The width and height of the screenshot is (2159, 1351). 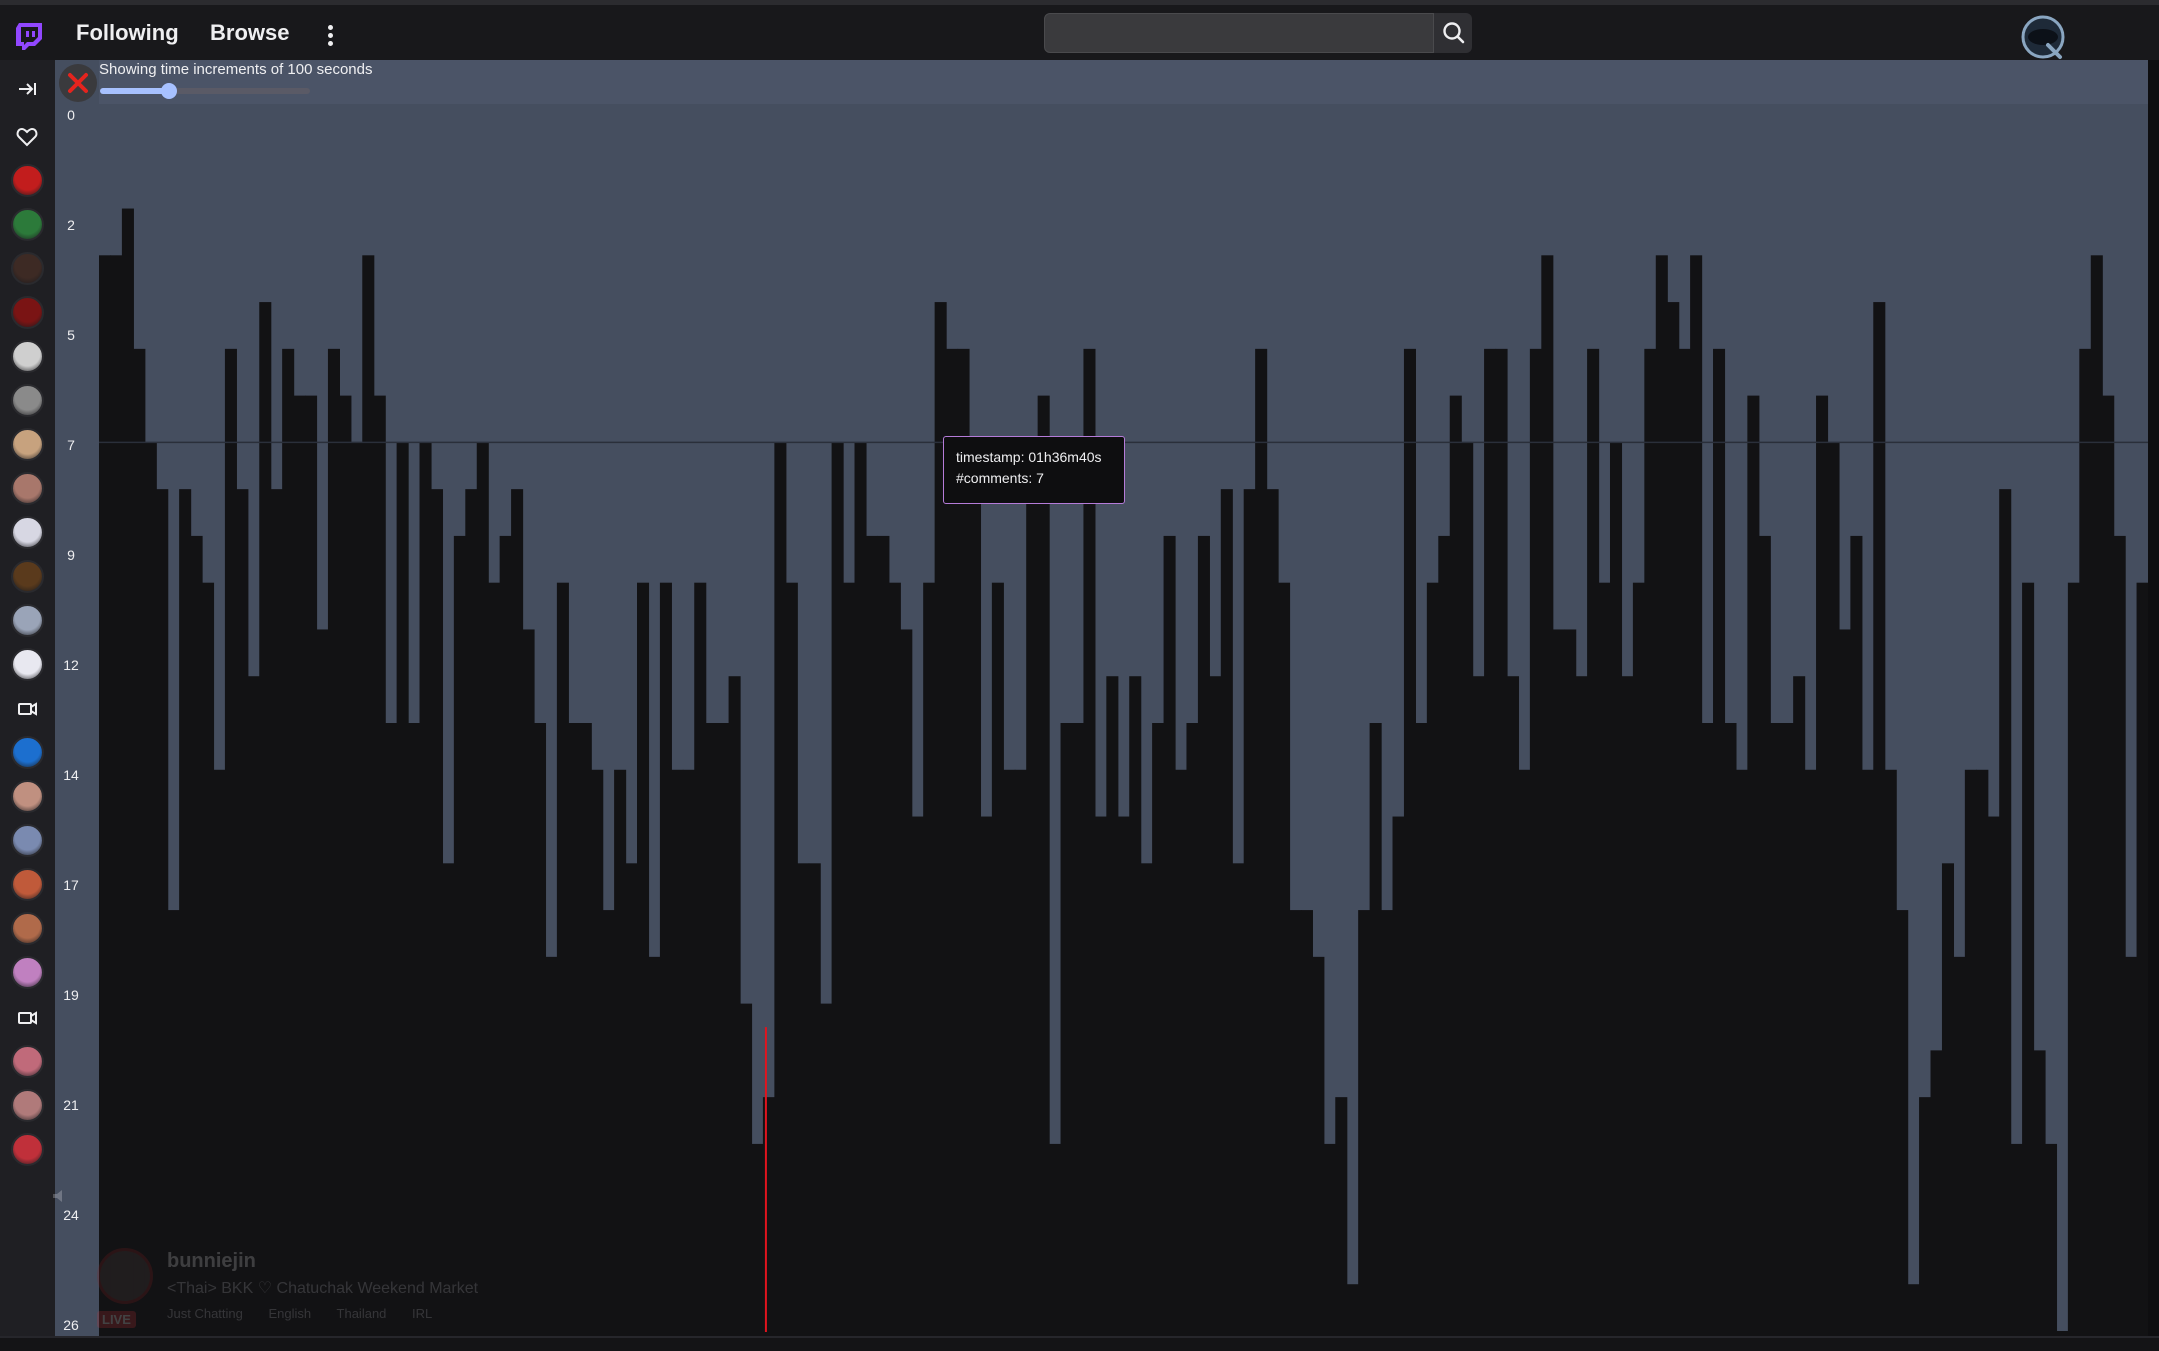 What do you see at coordinates (249, 33) in the screenshot?
I see `nav-browse: Browse` at bounding box center [249, 33].